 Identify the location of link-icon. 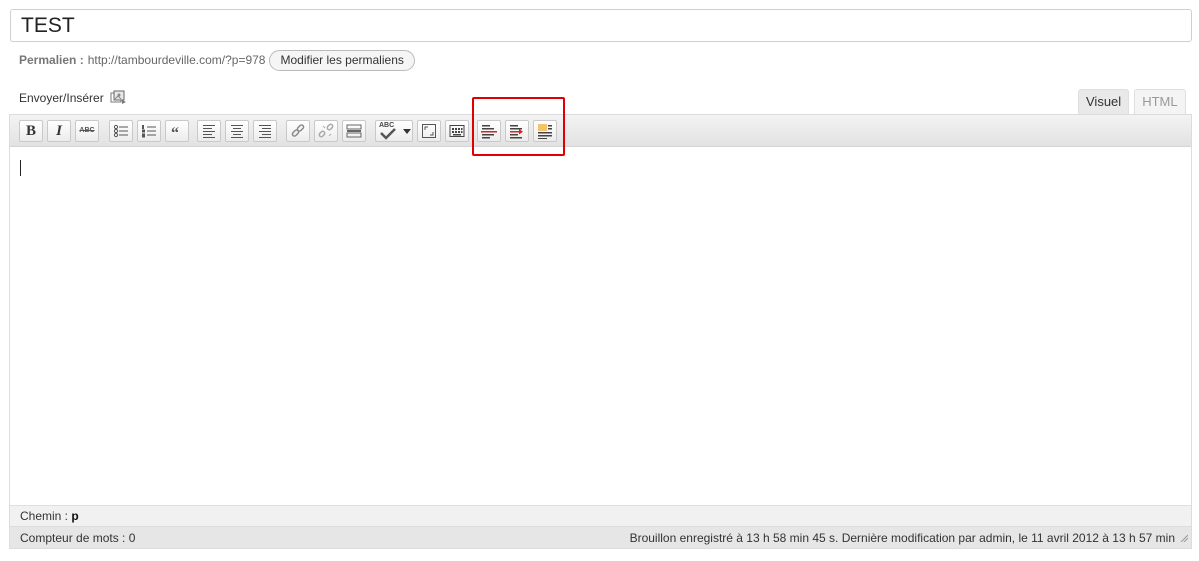
(298, 130).